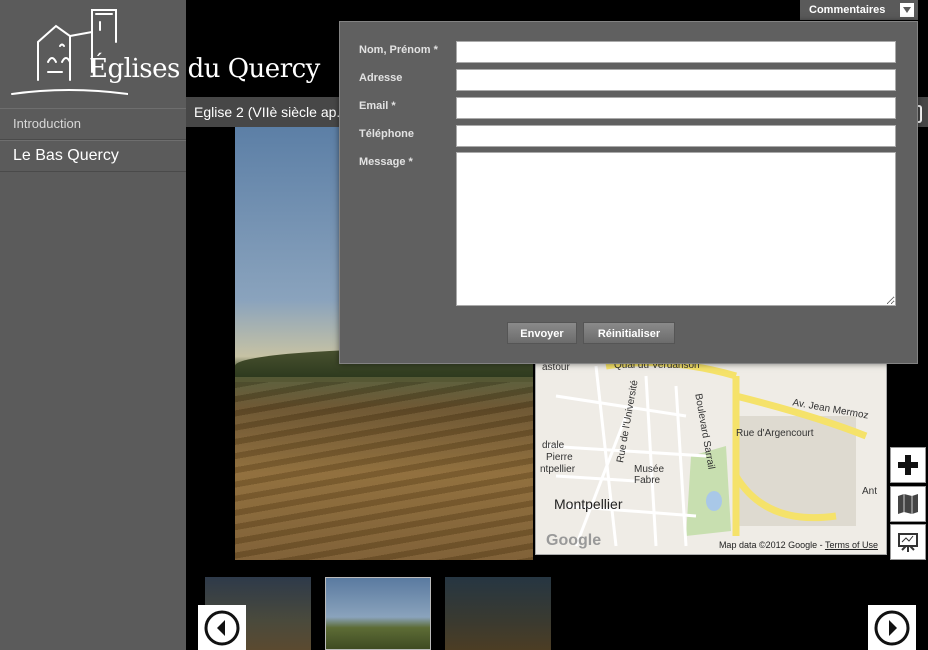 The width and height of the screenshot is (928, 650). I want to click on chevron-down-icon, so click(907, 10).